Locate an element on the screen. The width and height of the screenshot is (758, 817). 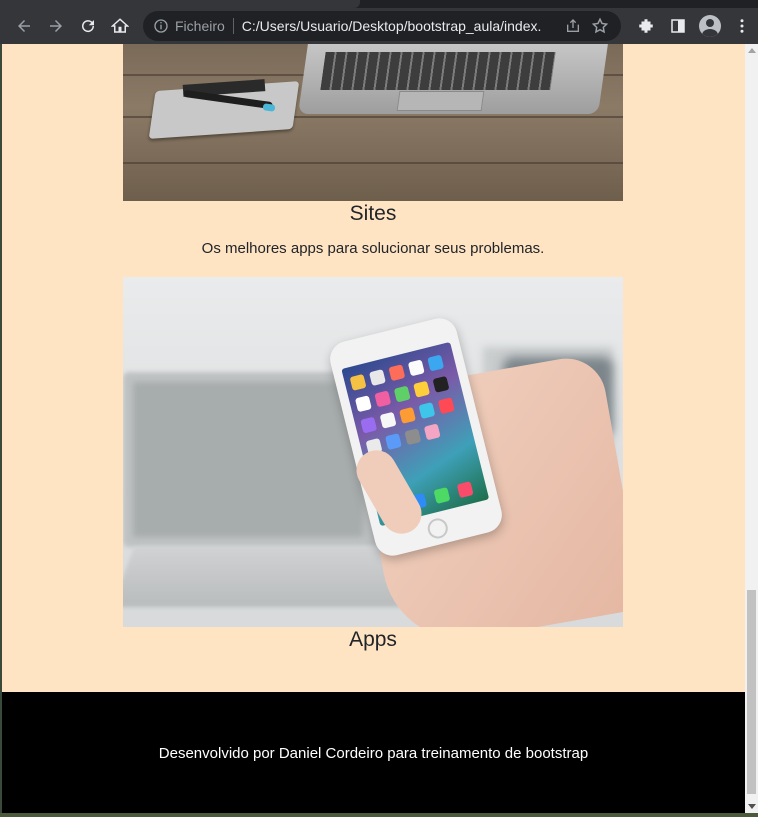
scrollbar-thumb is located at coordinates (751, 692).